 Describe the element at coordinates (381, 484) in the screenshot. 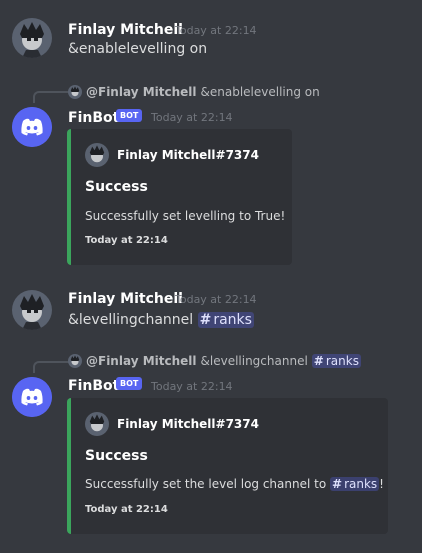

I see `embed-description-suffix: !` at that location.